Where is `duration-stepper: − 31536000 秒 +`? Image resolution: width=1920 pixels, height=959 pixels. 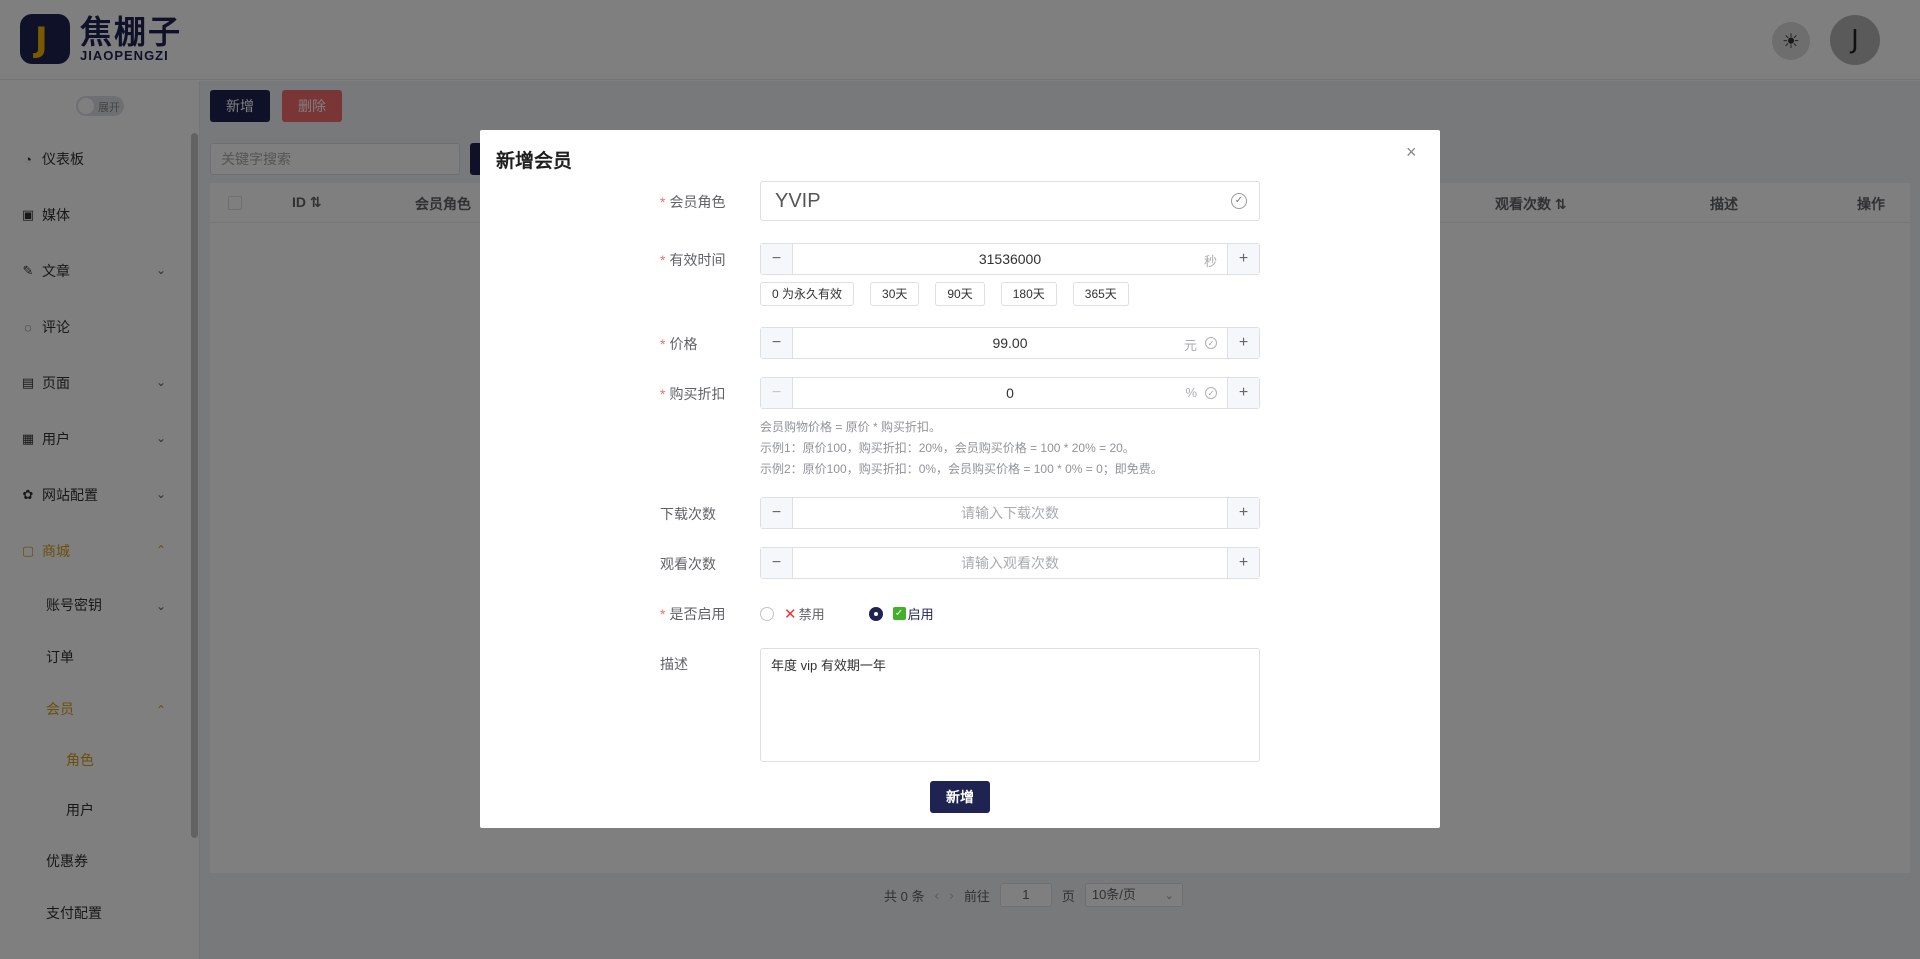 duration-stepper: − 31536000 秒 + is located at coordinates (1010, 259).